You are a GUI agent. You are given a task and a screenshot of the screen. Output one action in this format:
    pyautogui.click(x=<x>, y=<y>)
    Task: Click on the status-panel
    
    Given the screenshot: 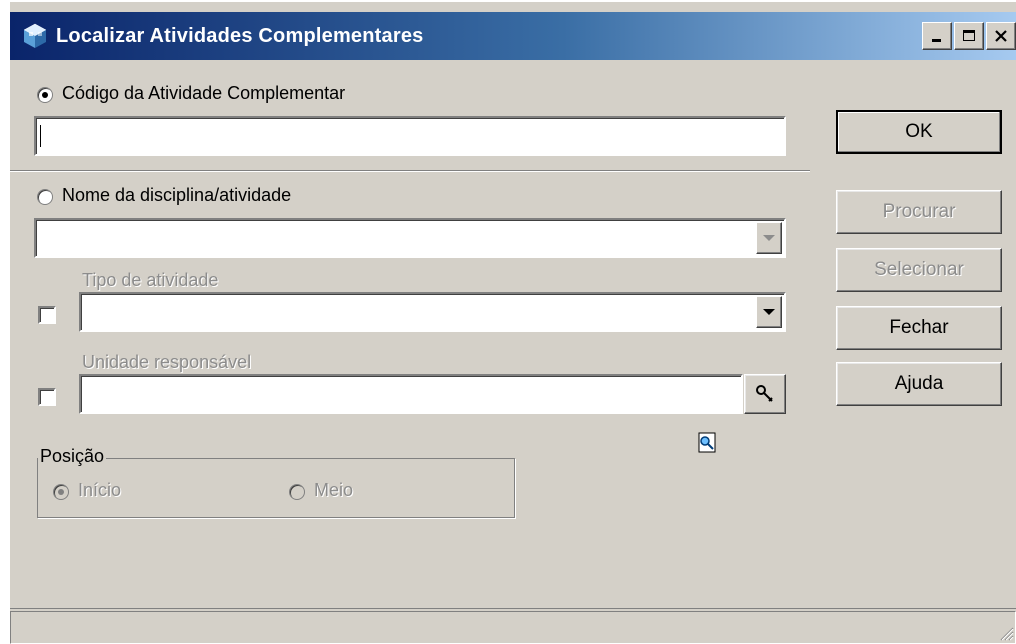 What is the action you would take?
    pyautogui.click(x=513, y=627)
    